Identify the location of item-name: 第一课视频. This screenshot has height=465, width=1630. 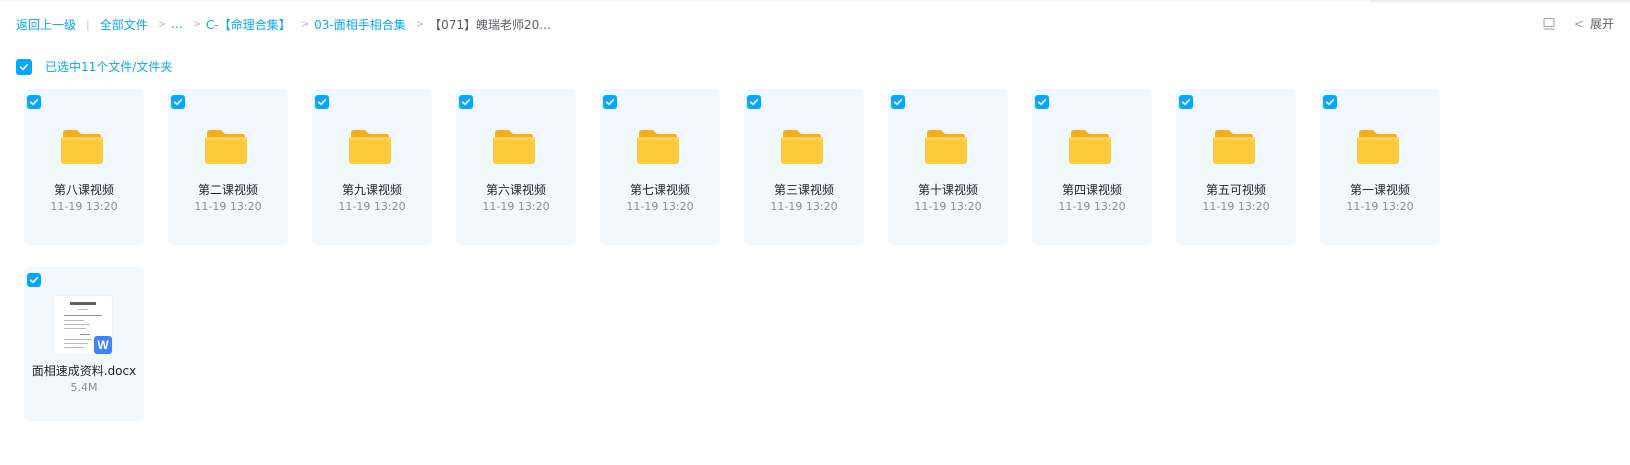
(1379, 190).